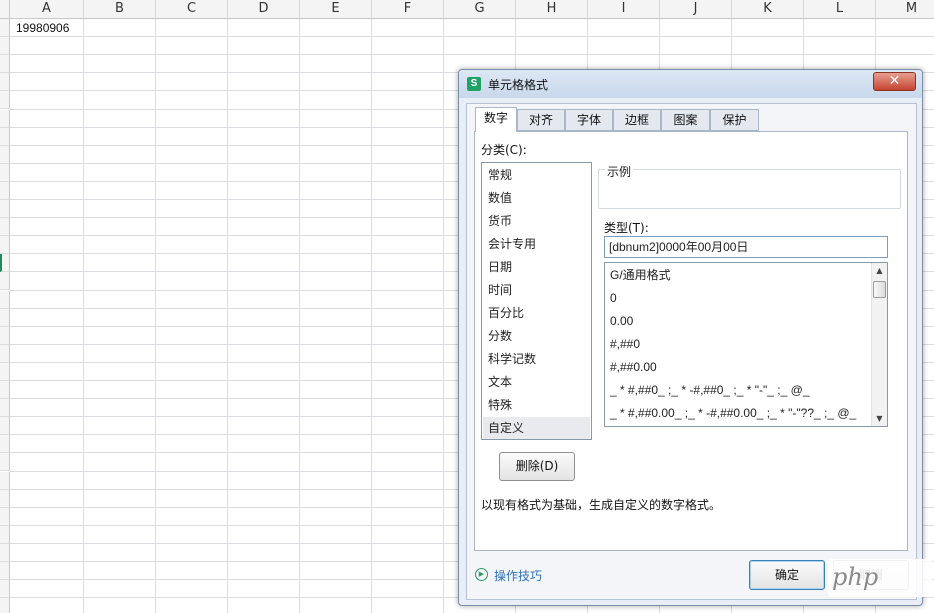 This screenshot has height=613, width=934. I want to click on column-header-b: B, so click(120, 9).